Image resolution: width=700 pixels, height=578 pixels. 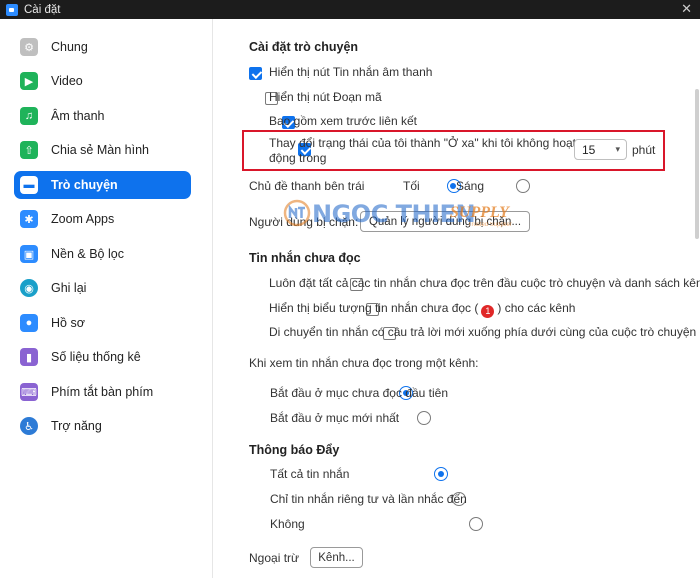 What do you see at coordinates (310, 474) in the screenshot?
I see `push-all-messages-label: Tất cả tin nhắn` at bounding box center [310, 474].